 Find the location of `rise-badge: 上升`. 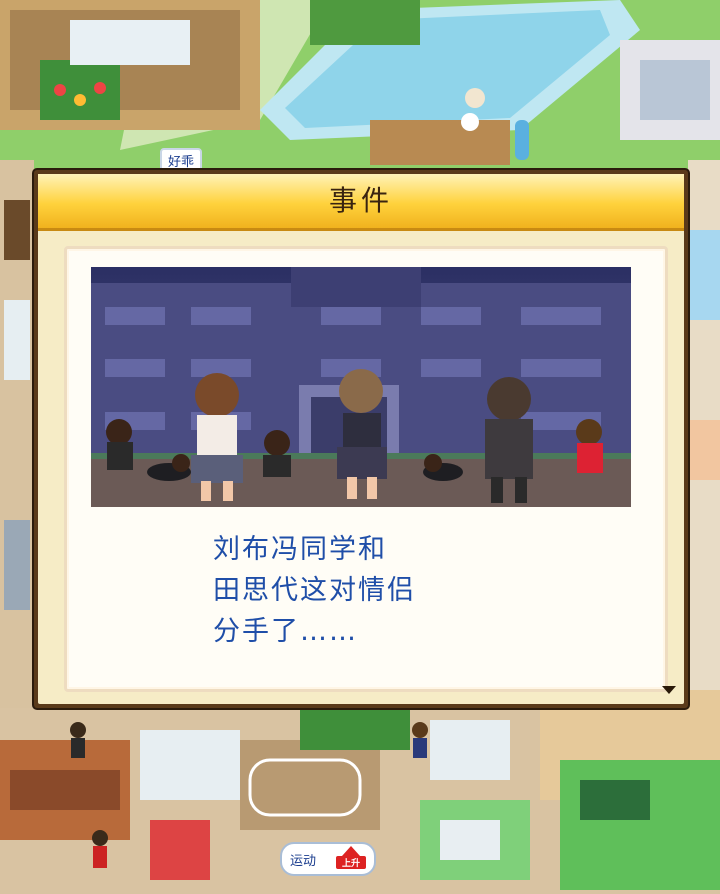

rise-badge: 上升 is located at coordinates (351, 858).